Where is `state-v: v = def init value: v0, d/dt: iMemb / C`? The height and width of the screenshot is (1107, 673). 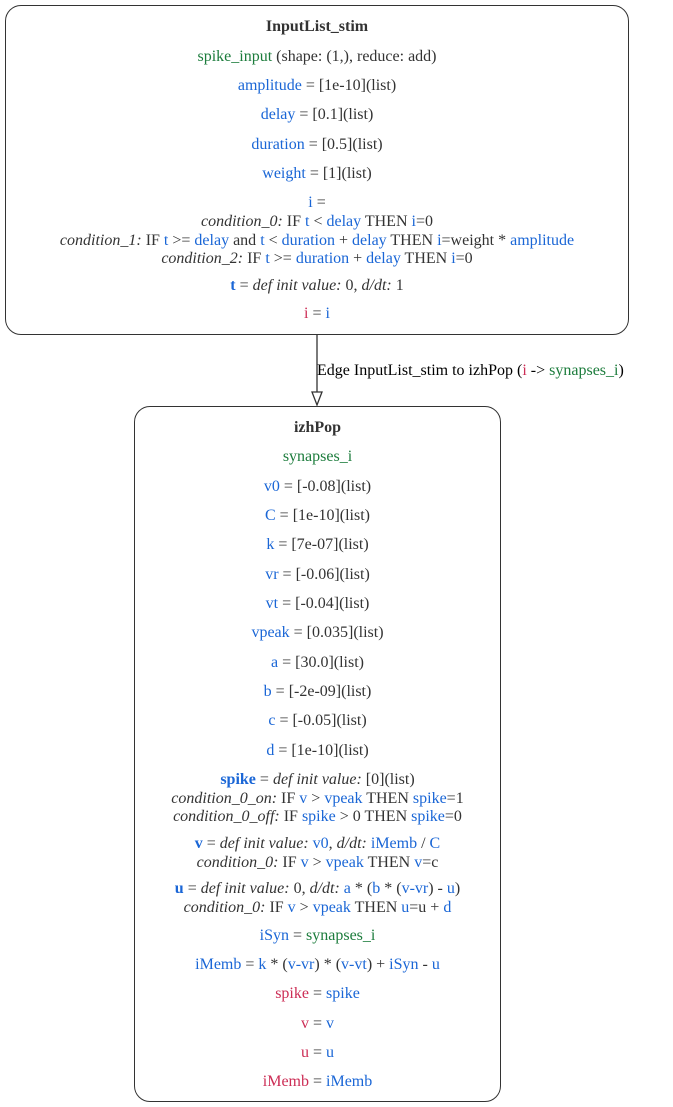 state-v: v = def init value: v0, d/dt: iMemb / C is located at coordinates (317, 843).